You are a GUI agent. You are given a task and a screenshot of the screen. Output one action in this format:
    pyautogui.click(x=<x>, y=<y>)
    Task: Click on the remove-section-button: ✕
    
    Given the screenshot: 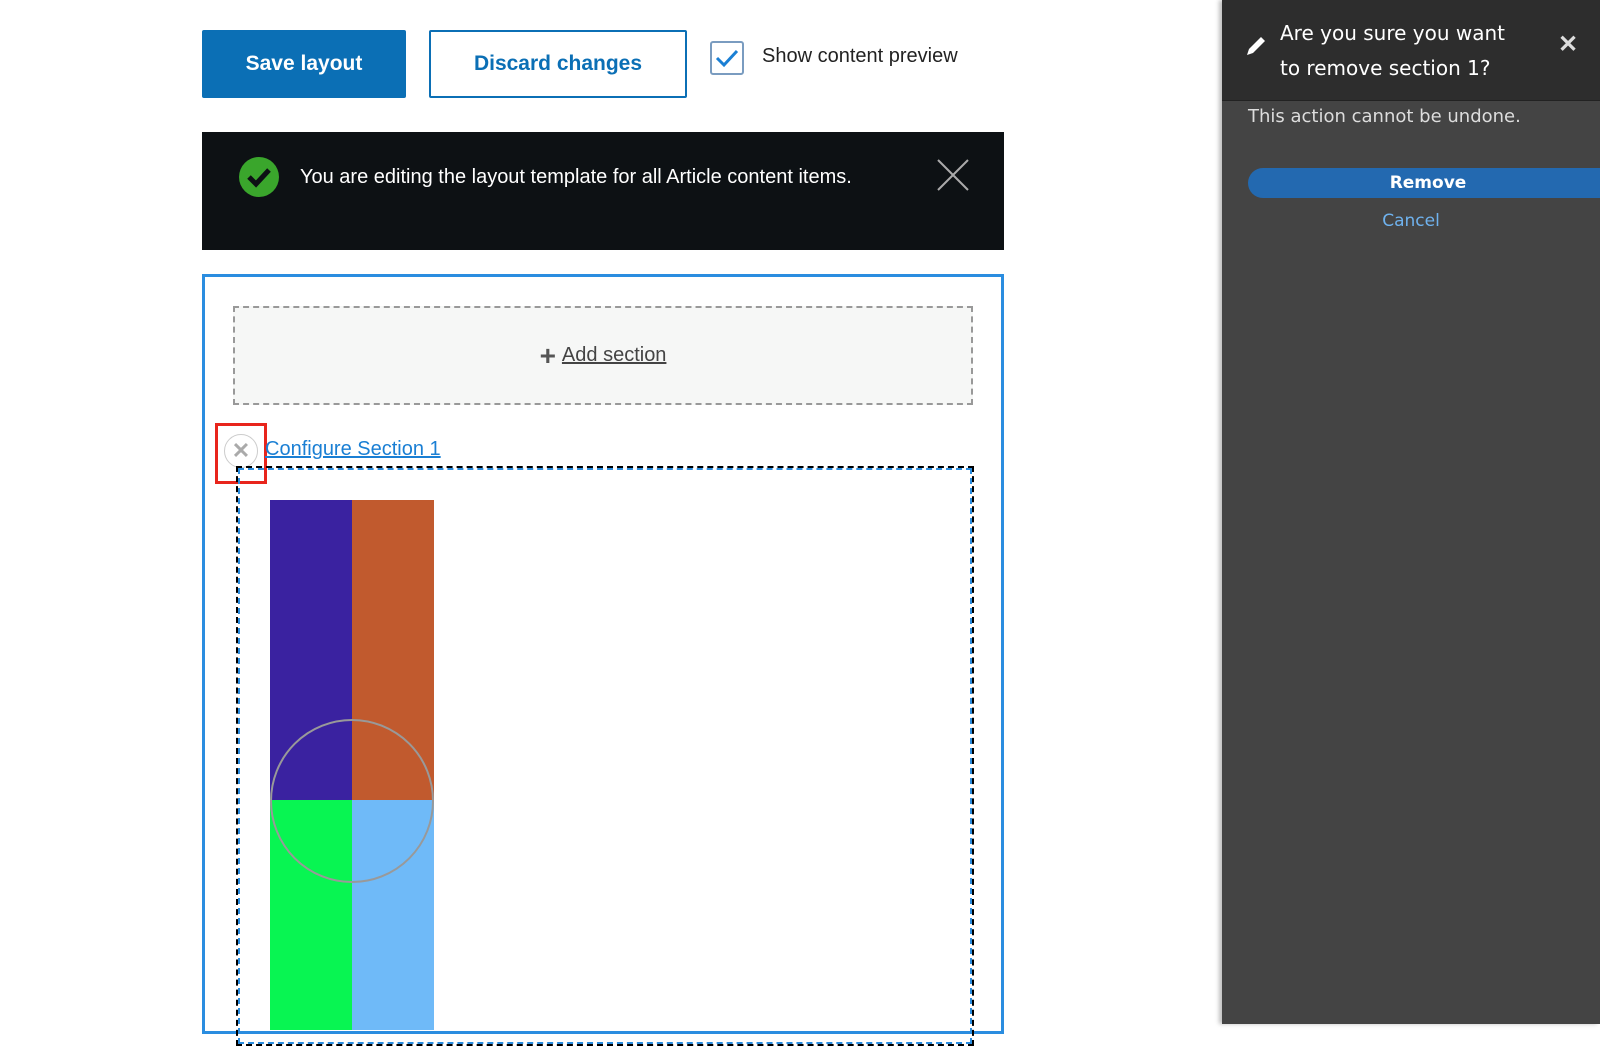 What is the action you would take?
    pyautogui.click(x=241, y=451)
    